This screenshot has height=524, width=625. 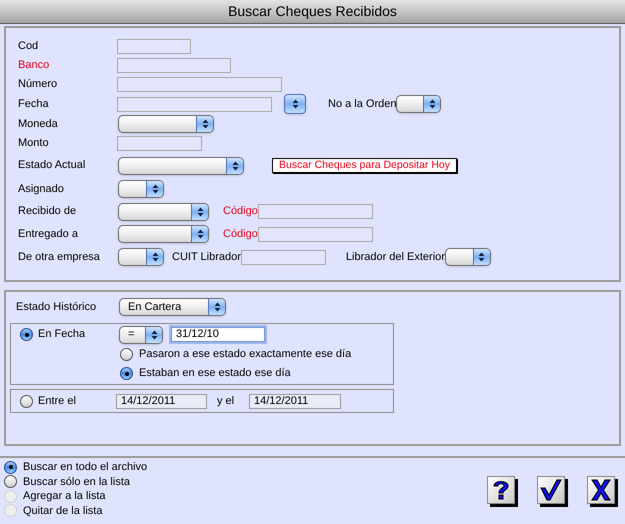 What do you see at coordinates (172, 307) in the screenshot?
I see `dropdown: En Cartera` at bounding box center [172, 307].